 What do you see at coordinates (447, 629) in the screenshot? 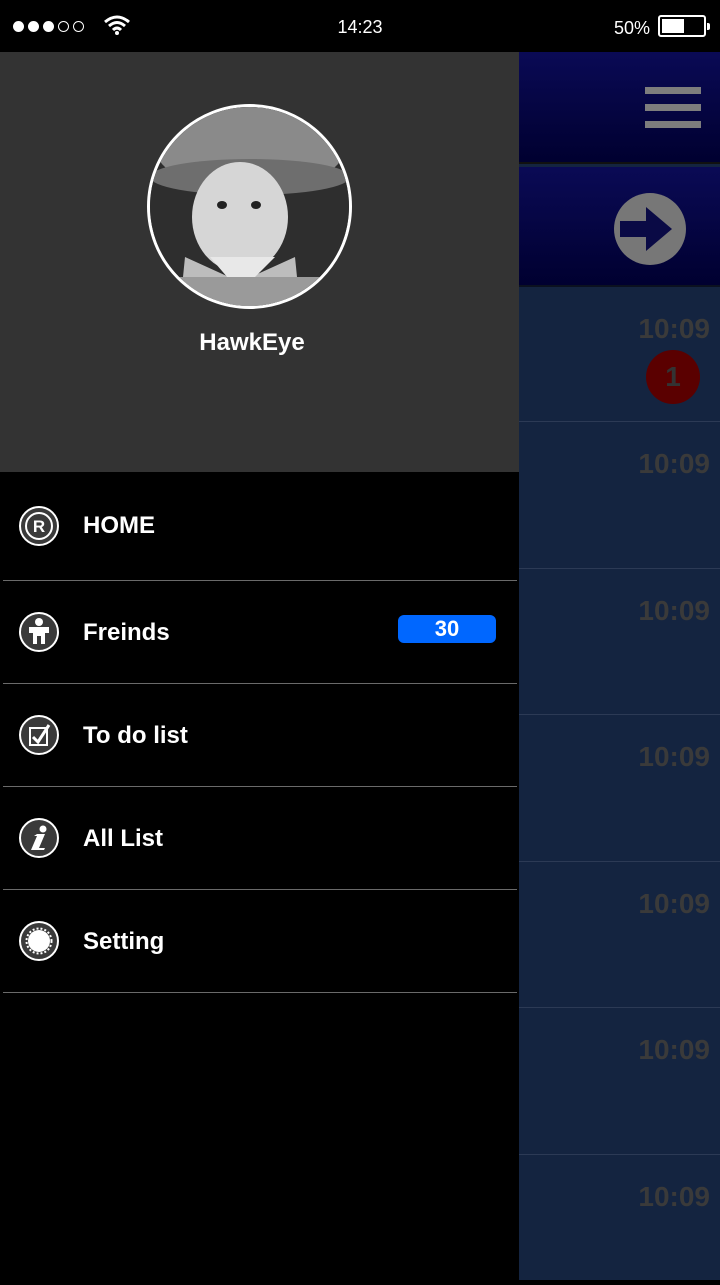
I see `friends-count-badge: 30` at bounding box center [447, 629].